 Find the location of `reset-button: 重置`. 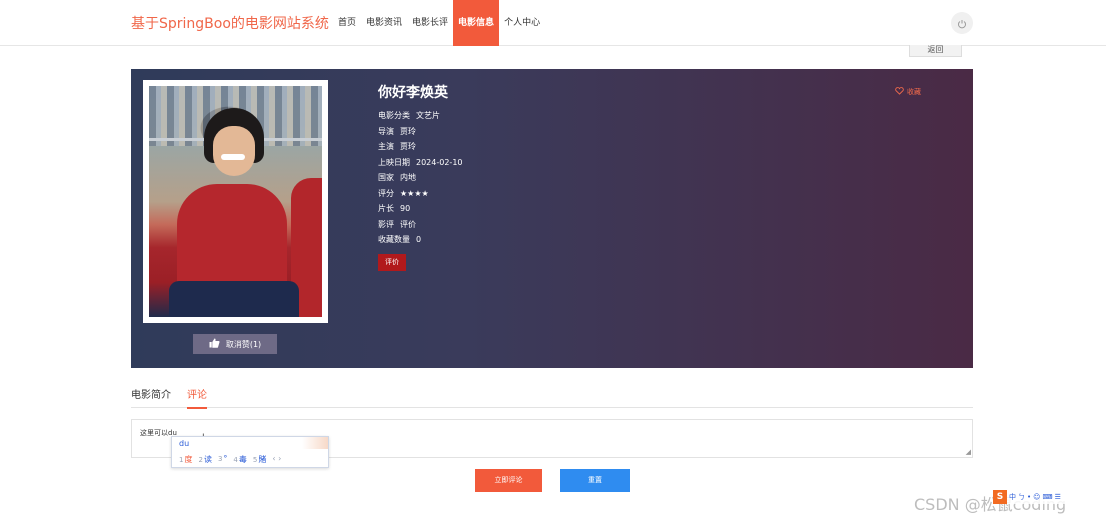

reset-button: 重置 is located at coordinates (595, 480).